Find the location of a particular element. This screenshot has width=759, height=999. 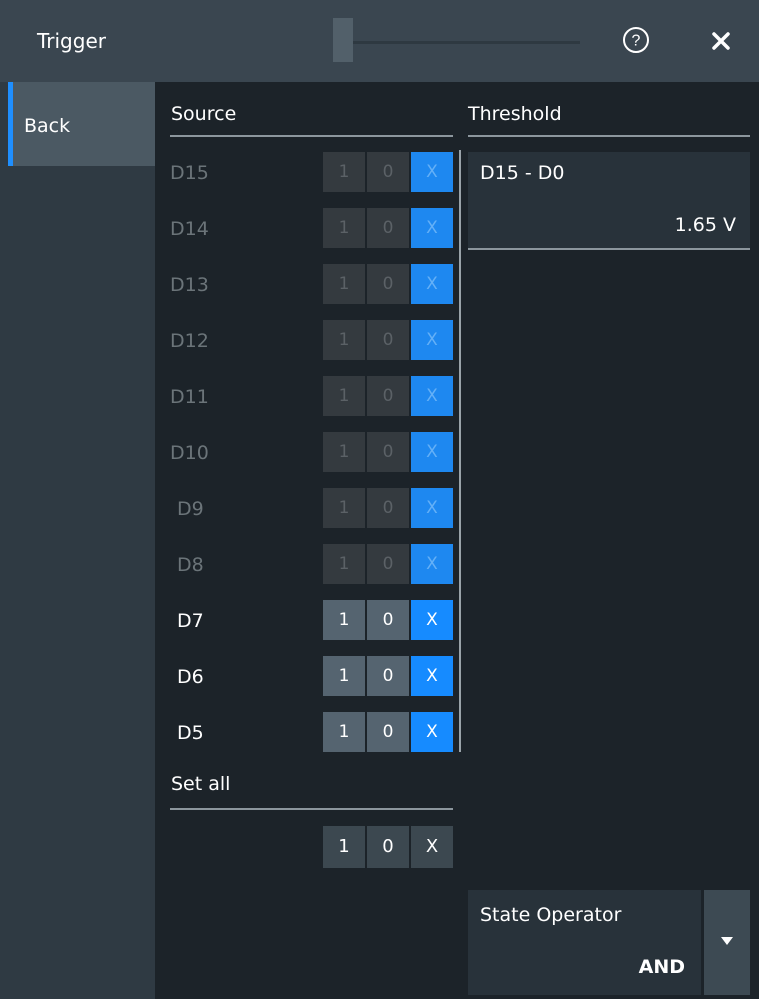

set-all-0-button: 0 is located at coordinates (388, 847).